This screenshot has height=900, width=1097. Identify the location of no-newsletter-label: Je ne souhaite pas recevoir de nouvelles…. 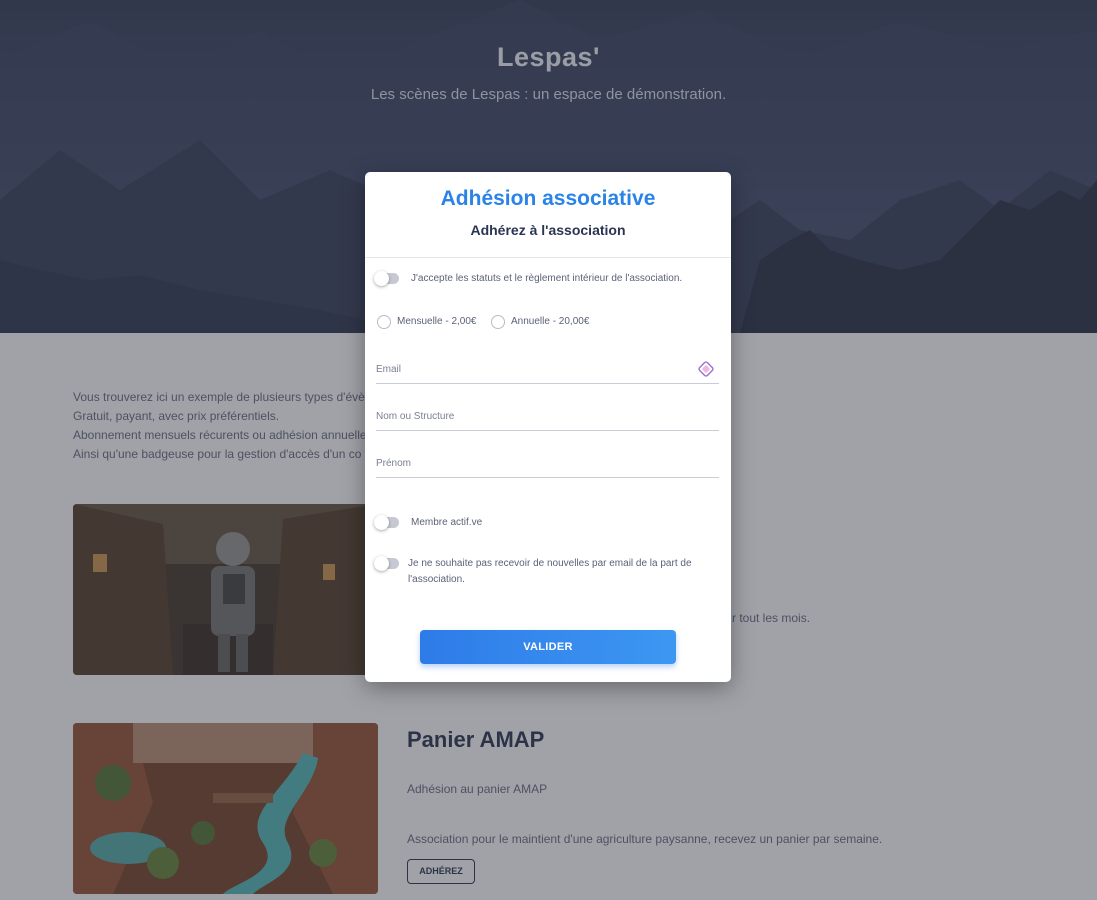
(550, 571).